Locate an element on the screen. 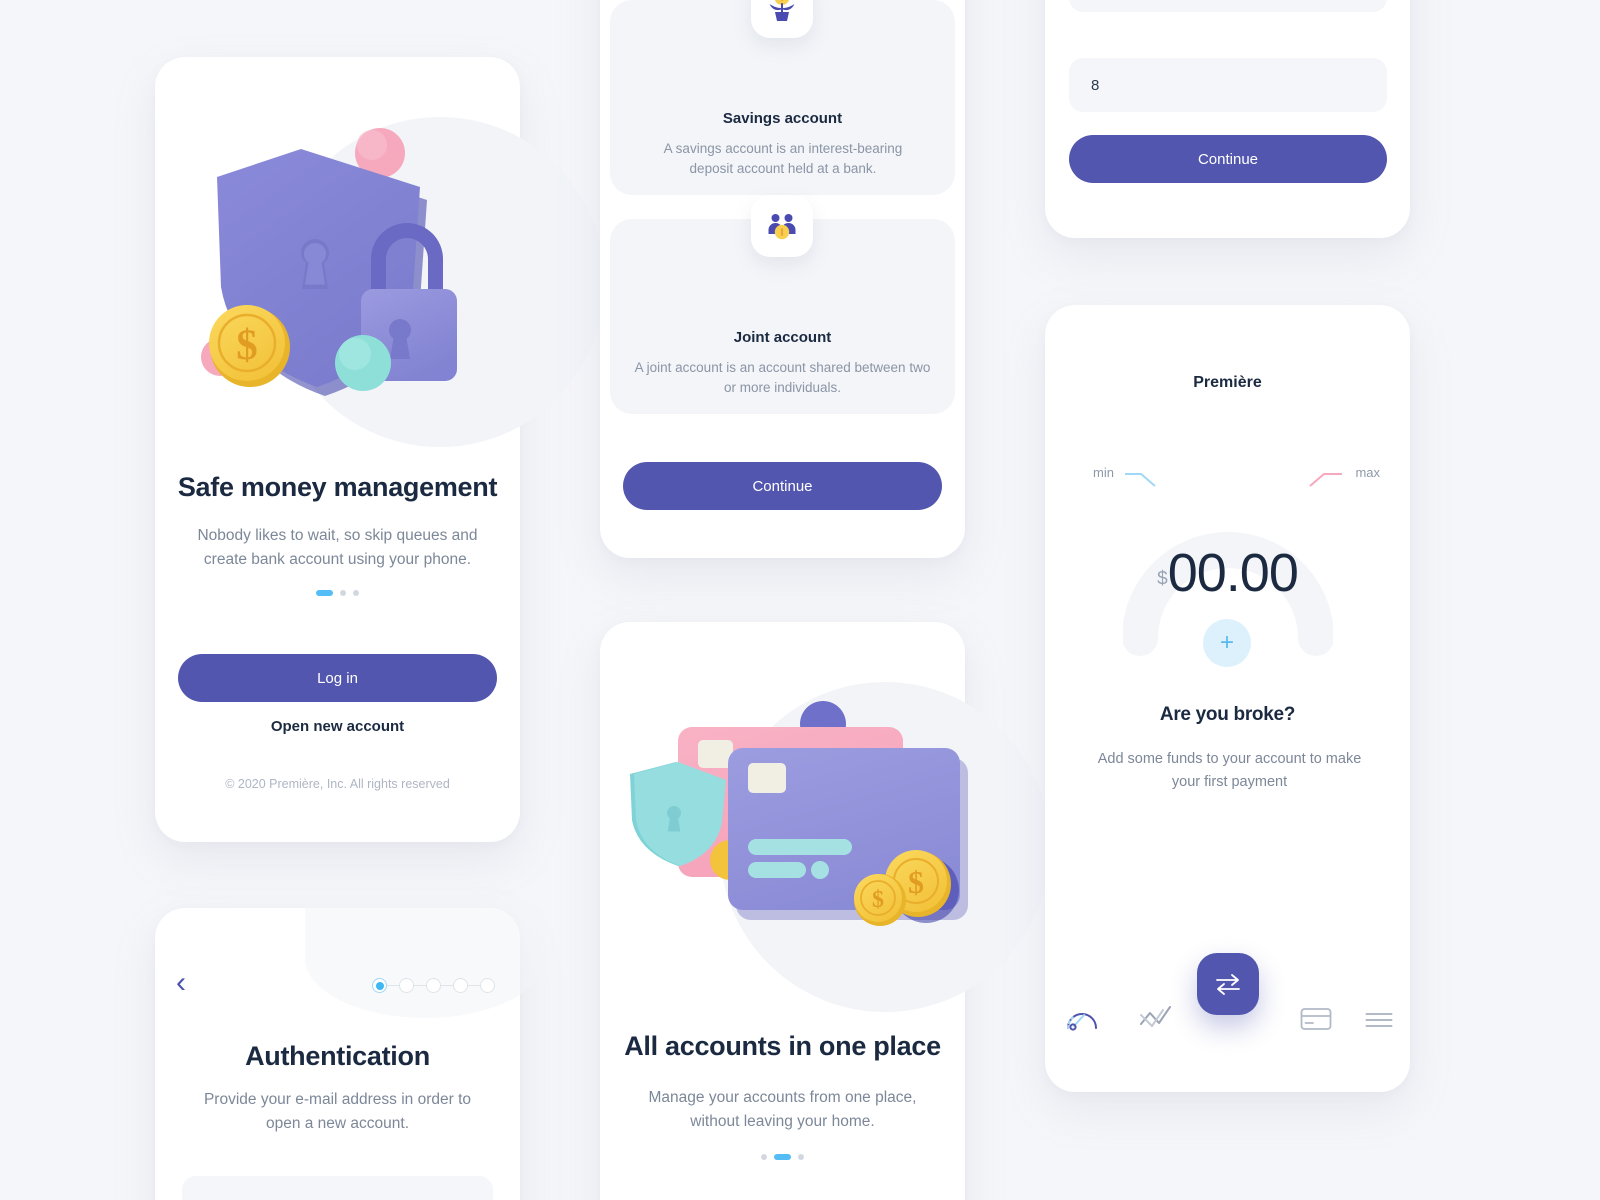 The height and width of the screenshot is (1200, 1600). menu-icon is located at coordinates (1379, 1022).